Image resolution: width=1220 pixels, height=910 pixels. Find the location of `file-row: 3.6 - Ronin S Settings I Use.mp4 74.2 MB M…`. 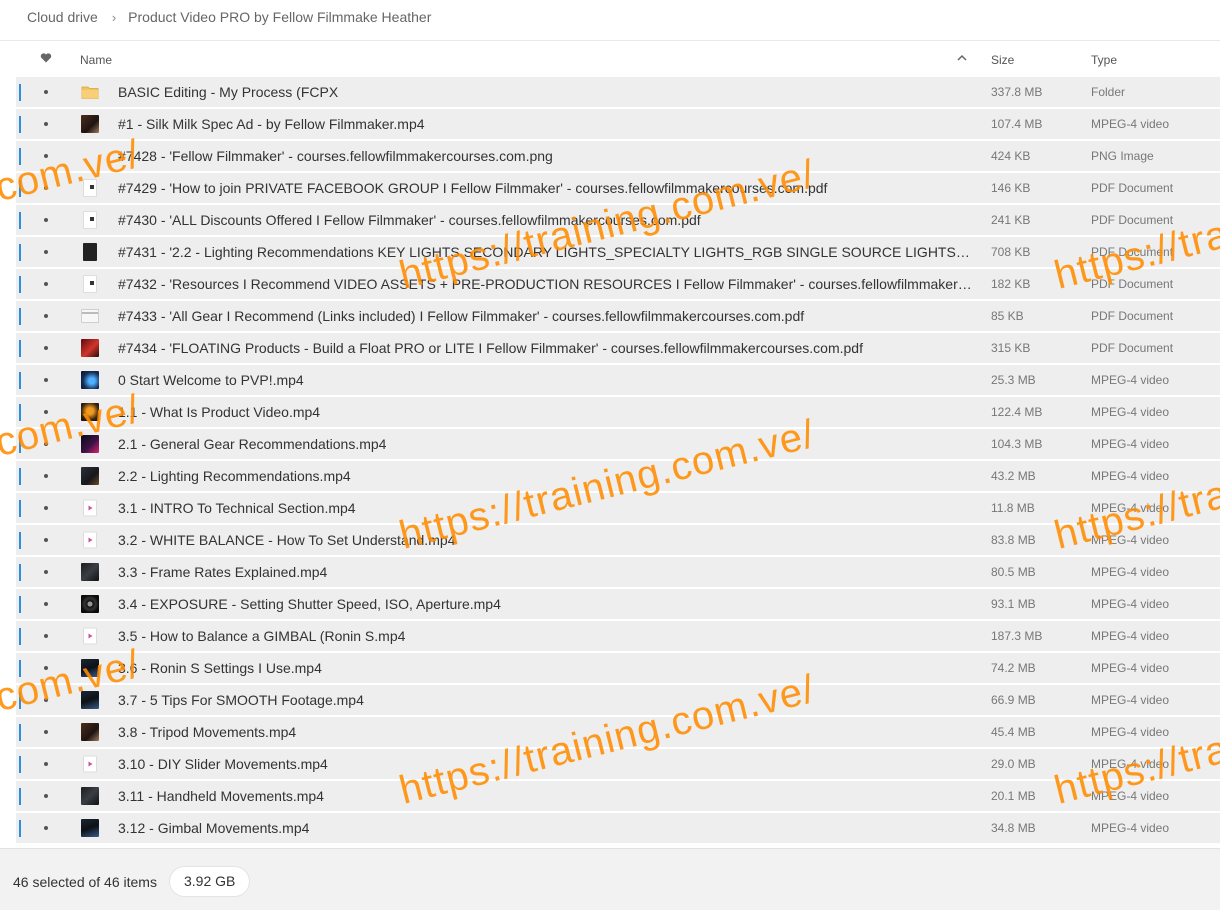

file-row: 3.6 - Ronin S Settings I Use.mp4 74.2 MB M… is located at coordinates (618, 668).